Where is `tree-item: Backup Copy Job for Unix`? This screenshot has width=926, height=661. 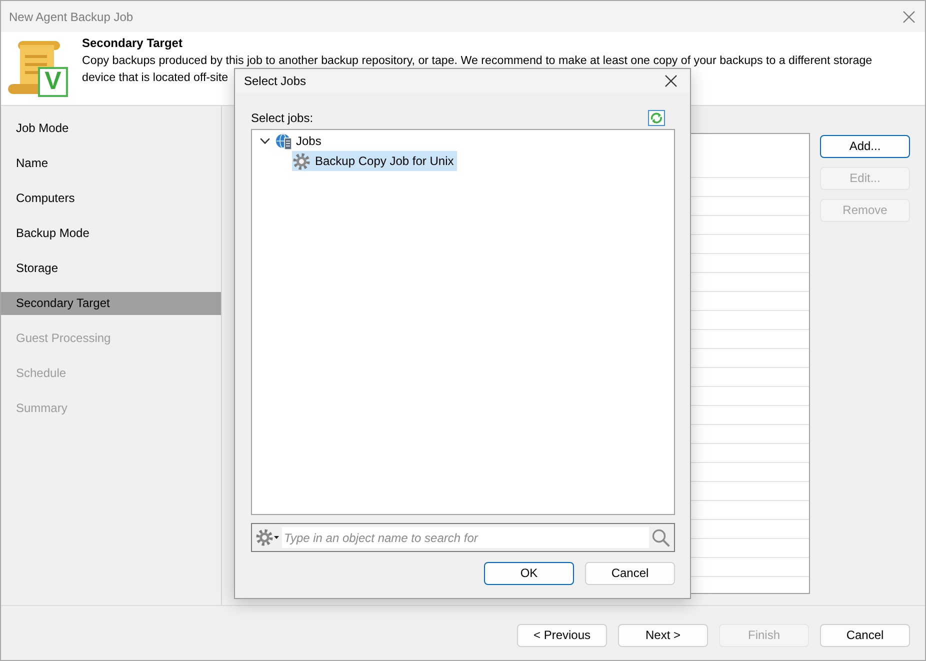 tree-item: Backup Copy Job for Unix is located at coordinates (374, 161).